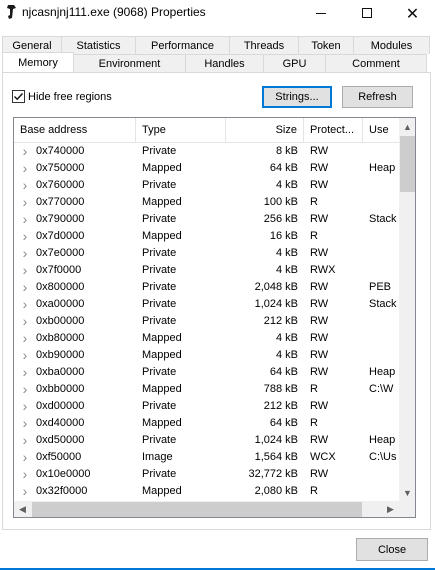 The height and width of the screenshot is (570, 435). Describe the element at coordinates (181, 130) in the screenshot. I see `column-type: Type` at that location.